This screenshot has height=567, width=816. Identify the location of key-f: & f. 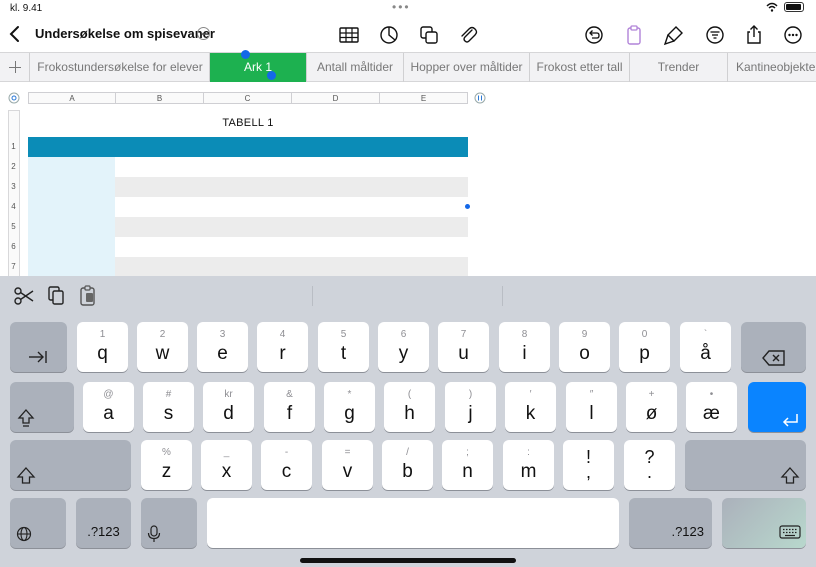
(289, 407).